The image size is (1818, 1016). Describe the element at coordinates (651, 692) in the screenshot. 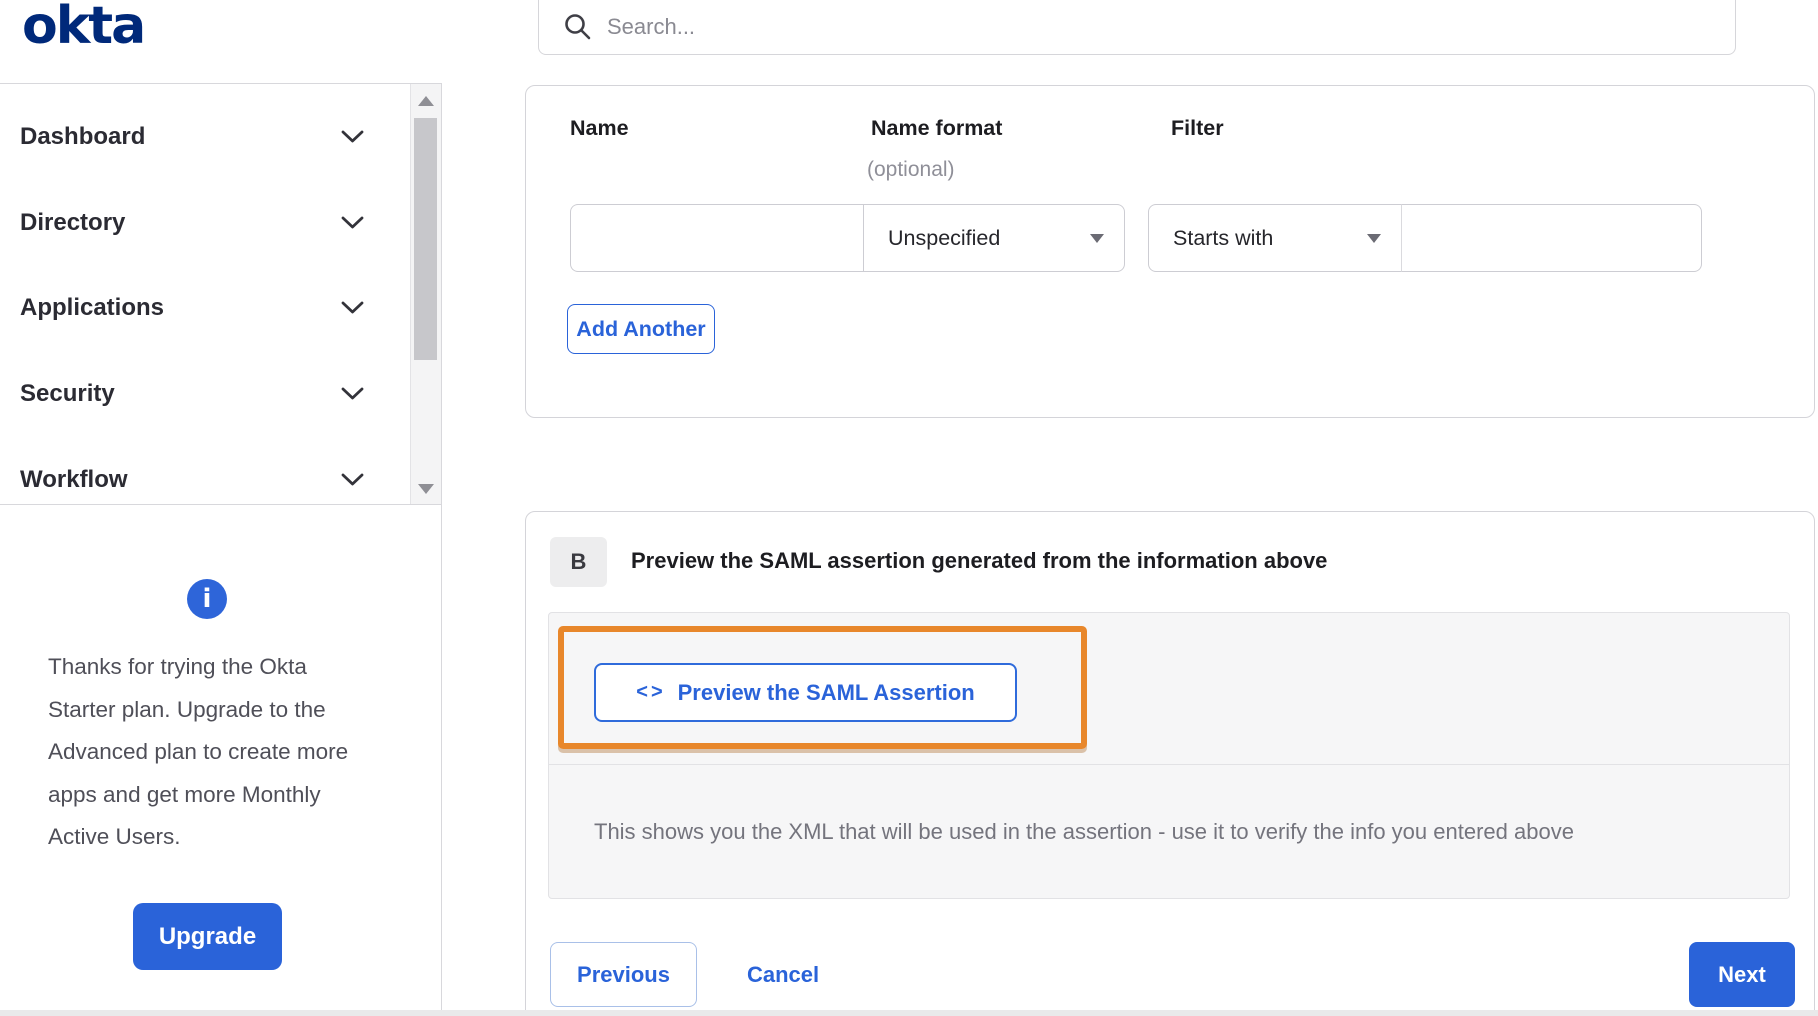

I see `code-icon: <>` at that location.